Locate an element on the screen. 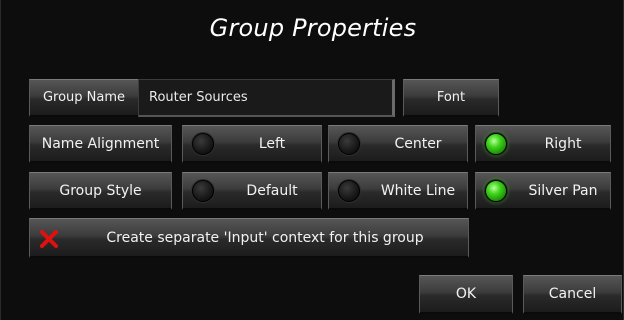 The height and width of the screenshot is (320, 624). cancel-button-label: Cancel is located at coordinates (572, 294).